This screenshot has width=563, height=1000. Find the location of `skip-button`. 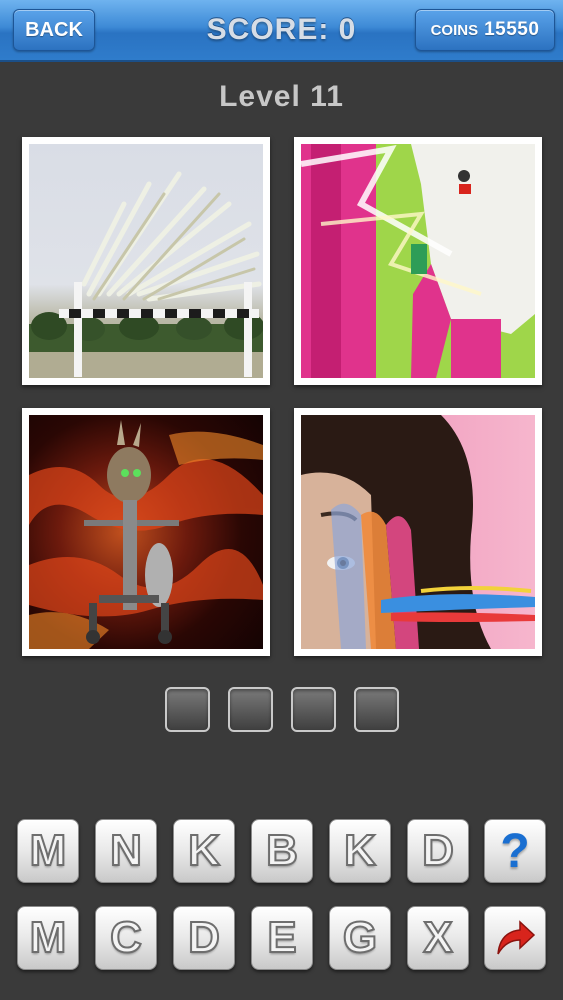

skip-button is located at coordinates (515, 938).